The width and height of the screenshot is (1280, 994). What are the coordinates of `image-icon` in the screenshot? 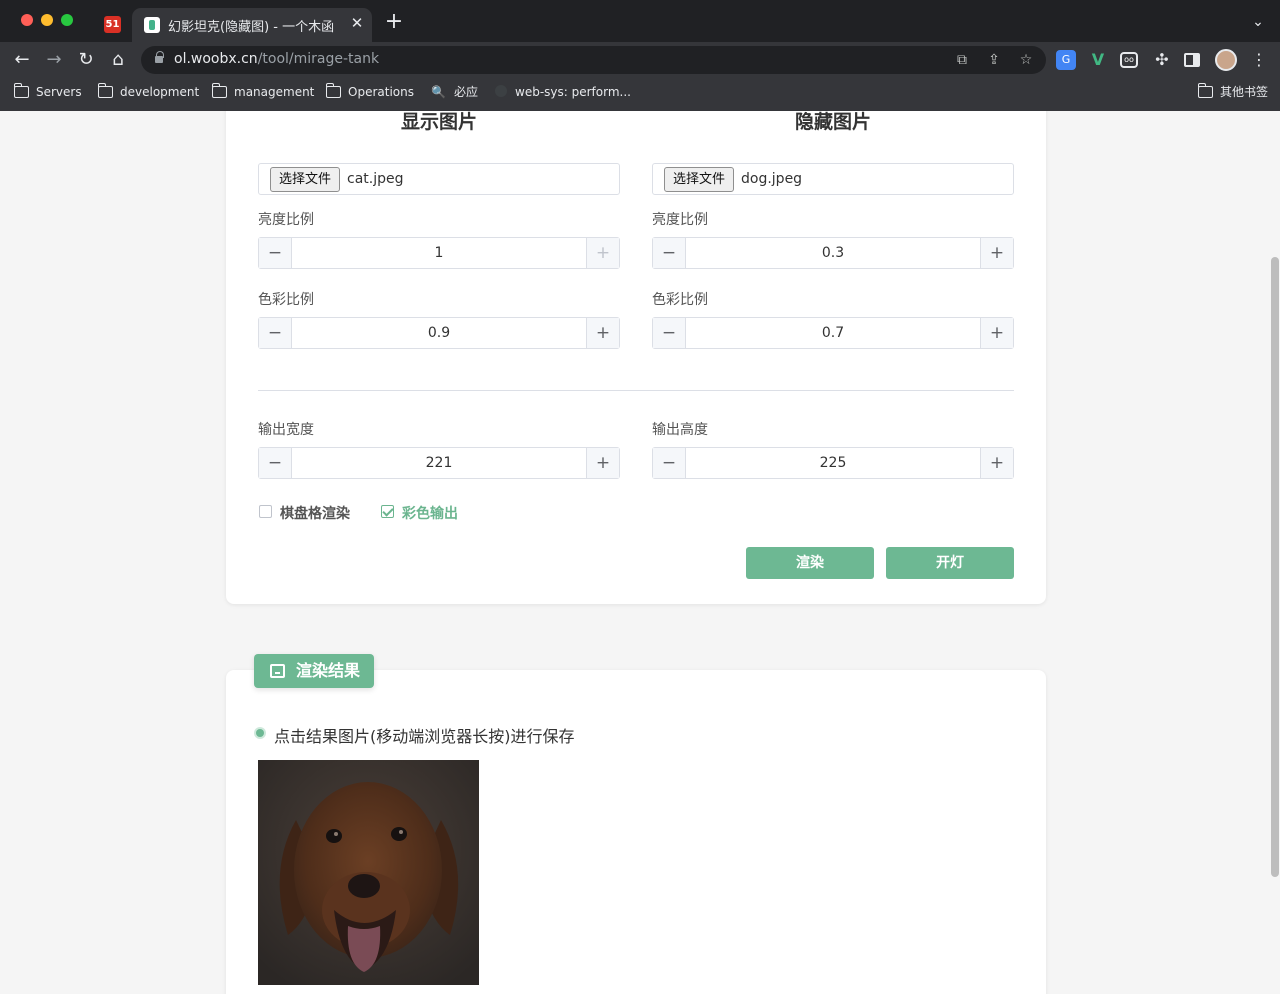 It's located at (277, 671).